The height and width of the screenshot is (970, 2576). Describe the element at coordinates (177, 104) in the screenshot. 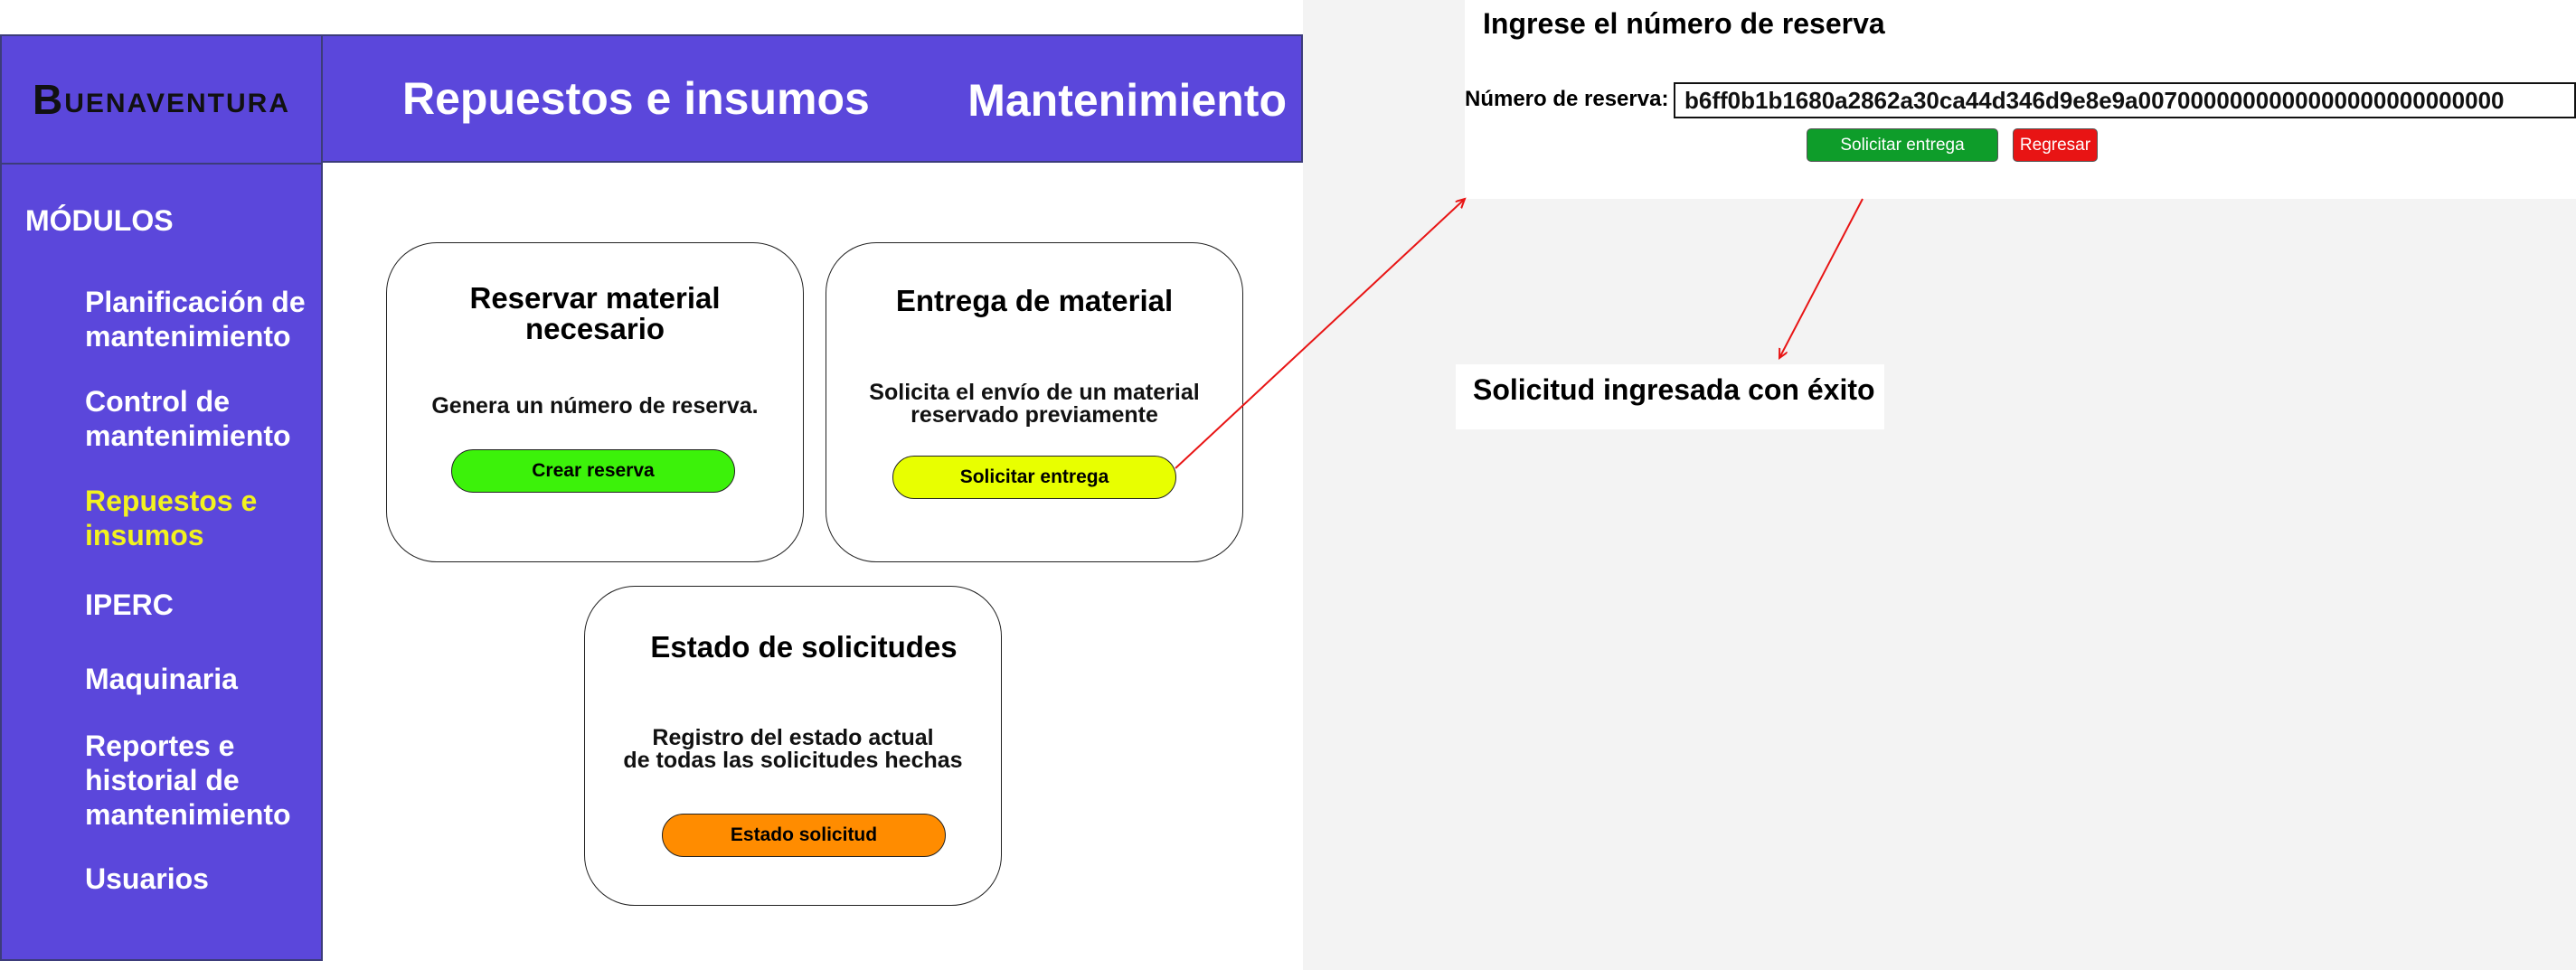

I see `logo-text: UENAVENTURA` at that location.